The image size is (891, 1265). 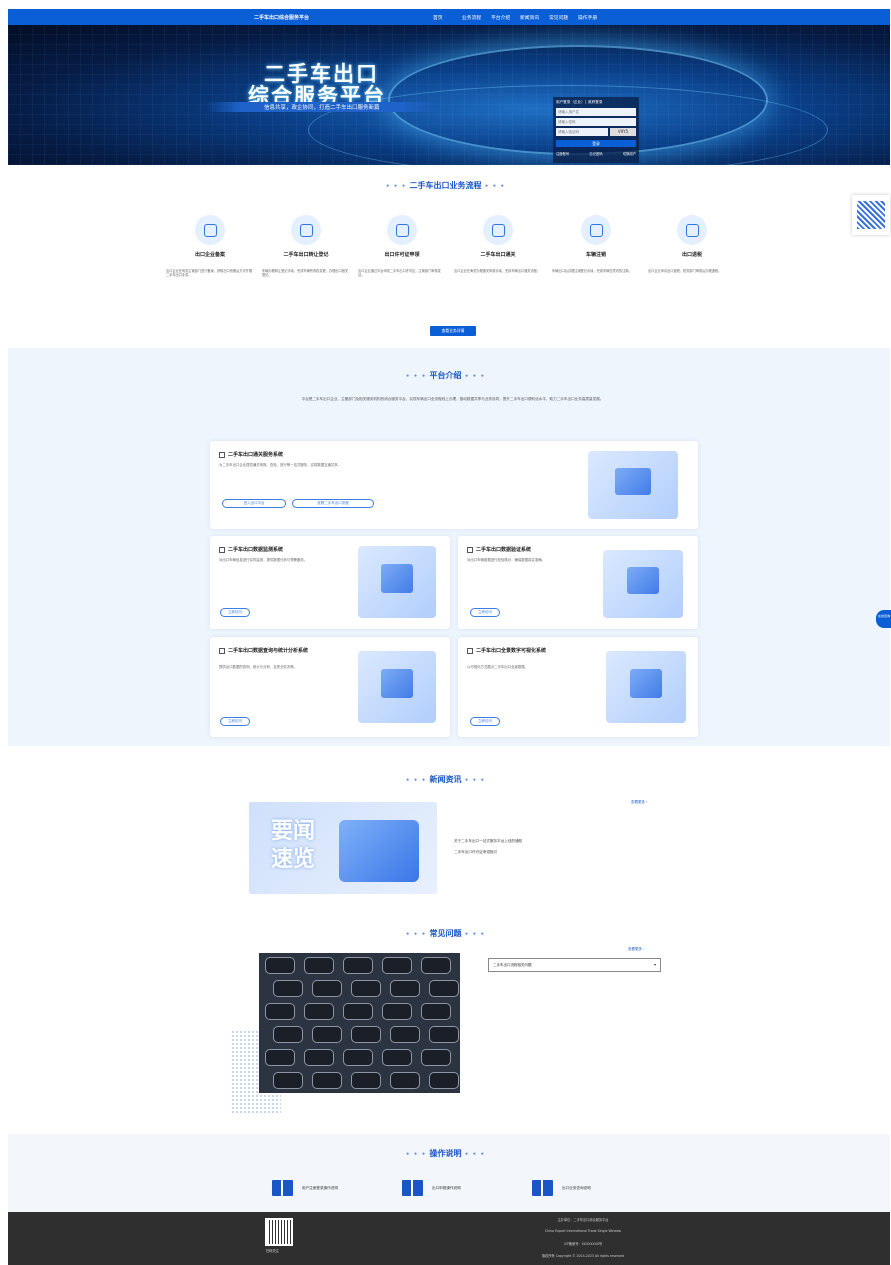 I want to click on ops-item: 用户注册登录操作说明, so click(x=305, y=1188).